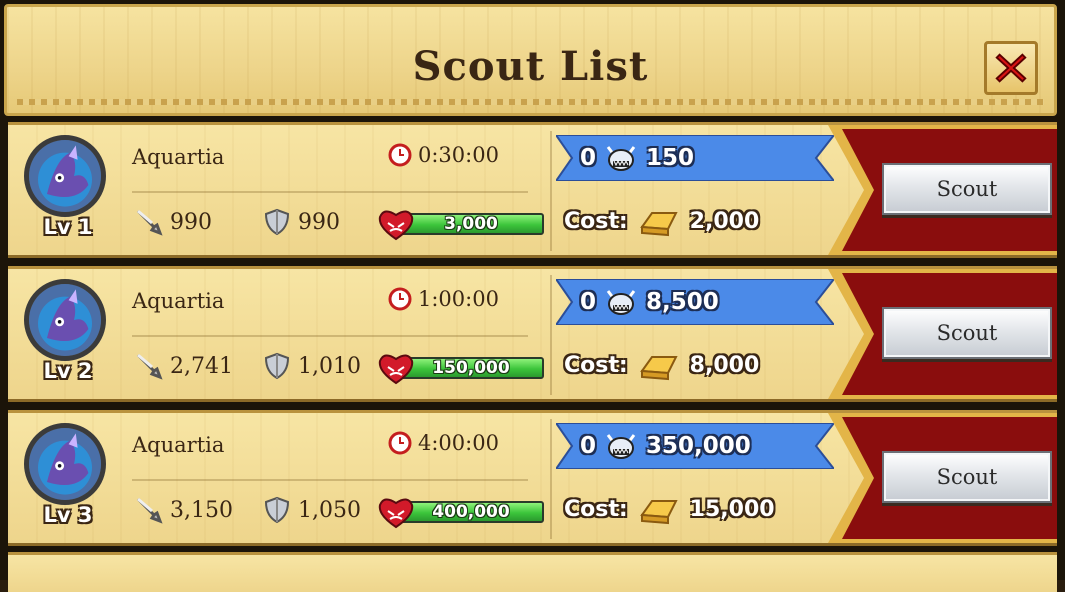 The width and height of the screenshot is (1065, 592). Describe the element at coordinates (732, 509) in the screenshot. I see `cost-value: 15,000` at that location.